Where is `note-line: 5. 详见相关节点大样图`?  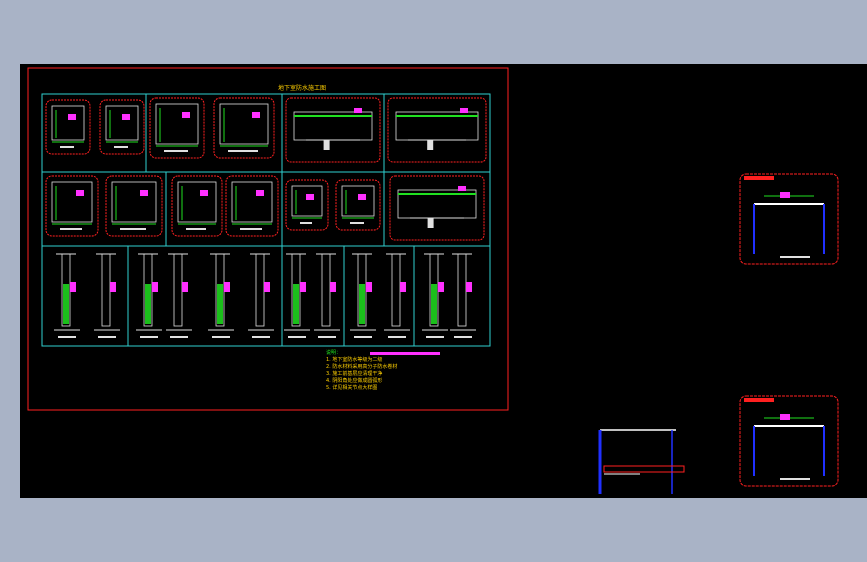
note-line: 5. 详见相关节点大样图 is located at coordinates (351, 387).